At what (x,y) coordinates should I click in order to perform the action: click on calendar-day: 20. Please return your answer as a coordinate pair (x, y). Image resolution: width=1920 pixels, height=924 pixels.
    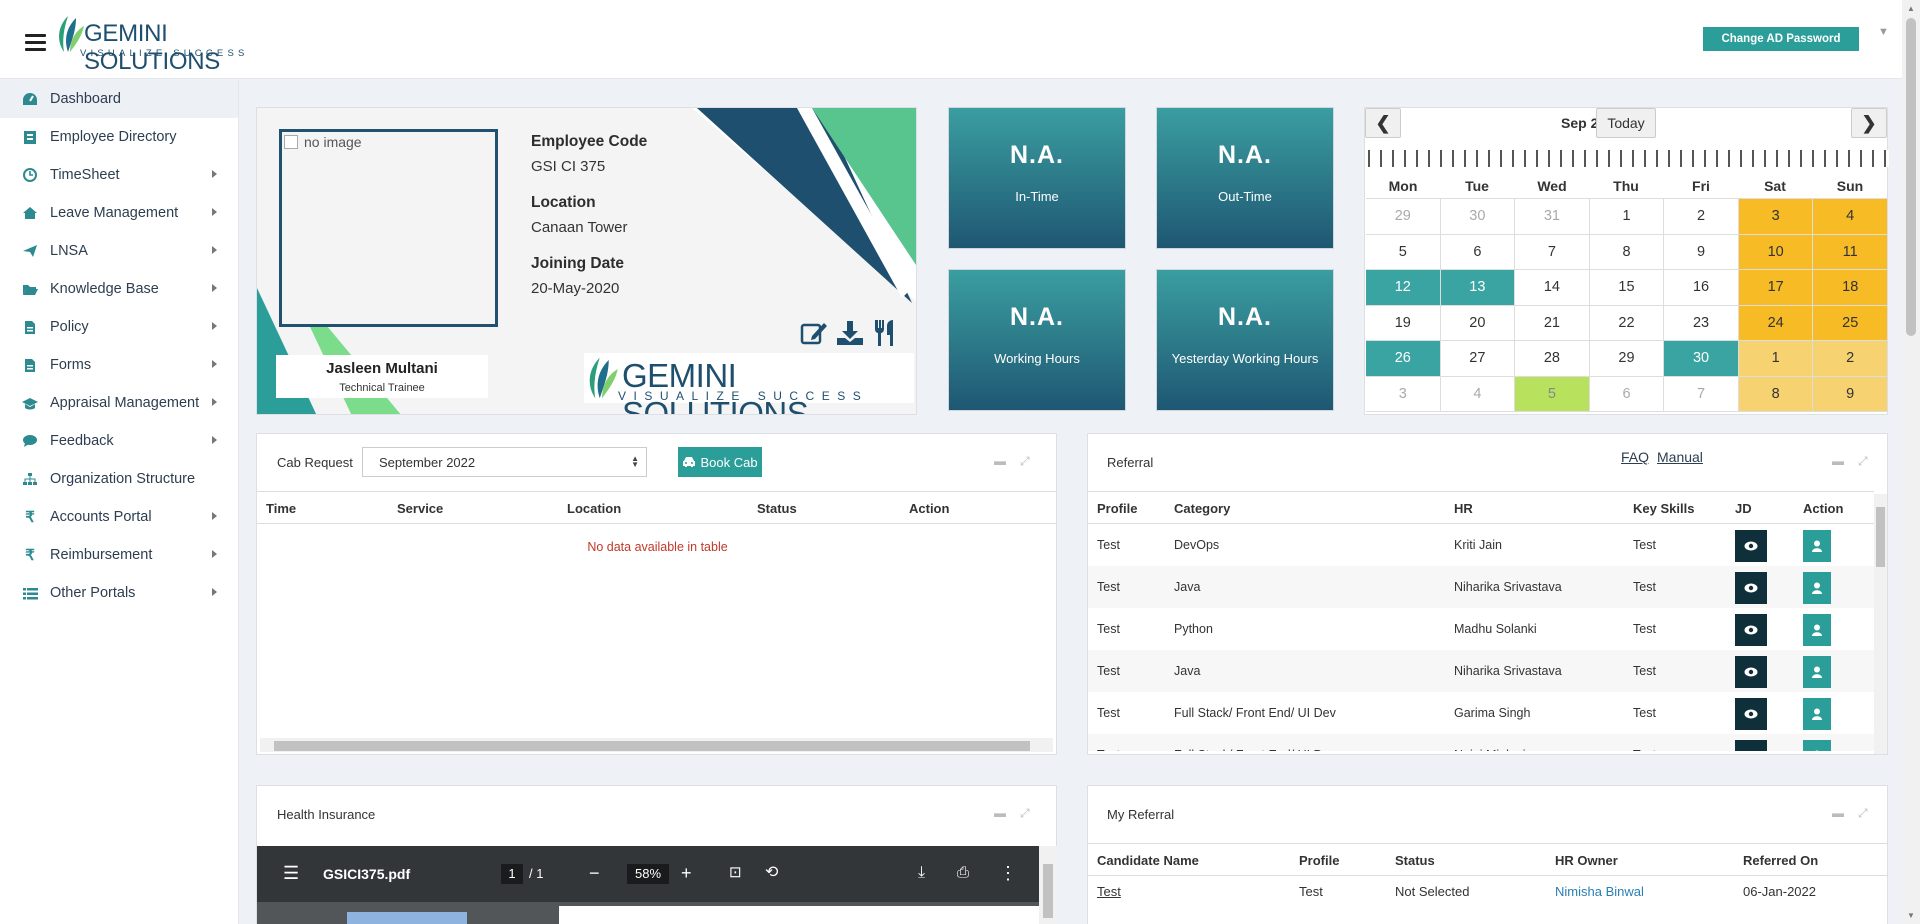
    Looking at the image, I should click on (1478, 323).